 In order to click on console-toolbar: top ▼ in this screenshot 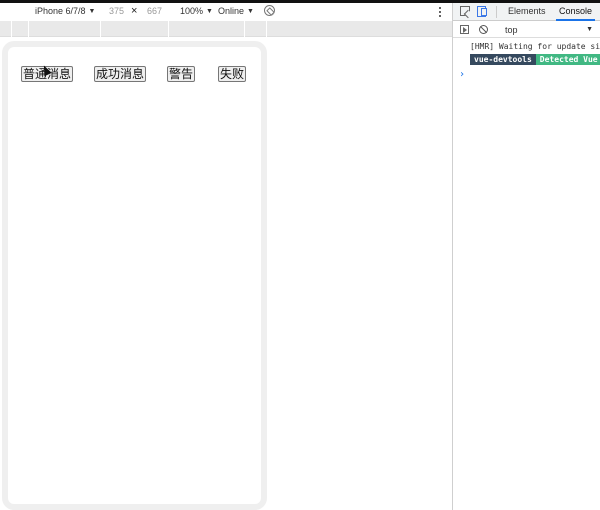, I will do `click(526, 29)`.